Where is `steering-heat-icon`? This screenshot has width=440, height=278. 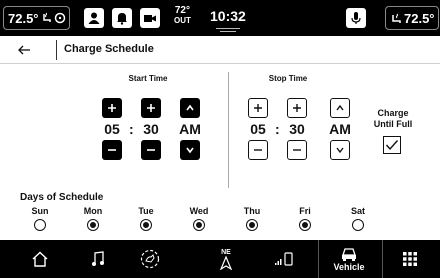
steering-heat-icon is located at coordinates (59, 18).